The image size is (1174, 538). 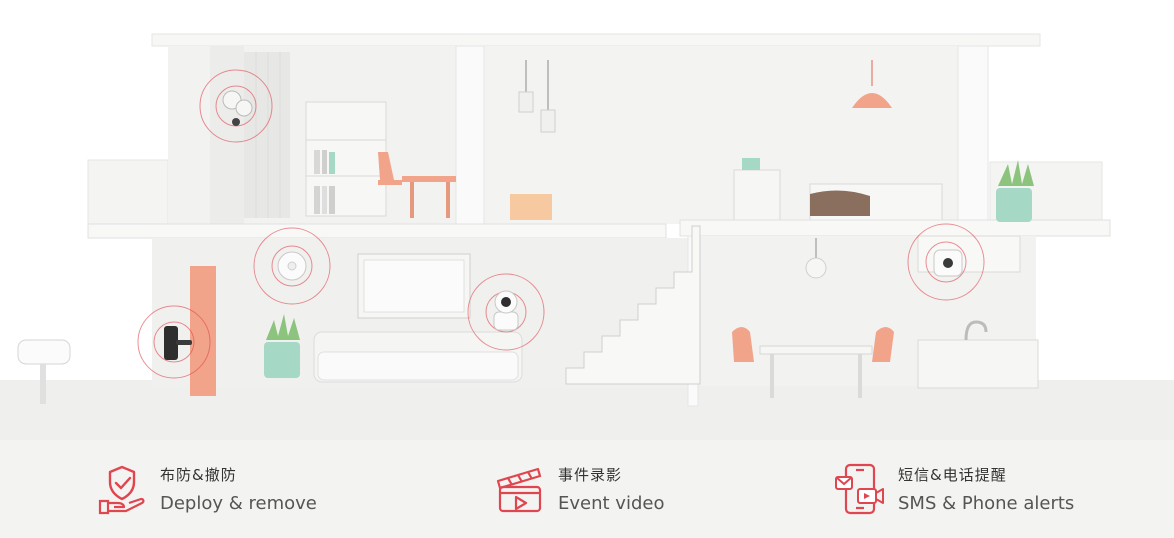 What do you see at coordinates (346, 159) in the screenshot?
I see `bookshelf` at bounding box center [346, 159].